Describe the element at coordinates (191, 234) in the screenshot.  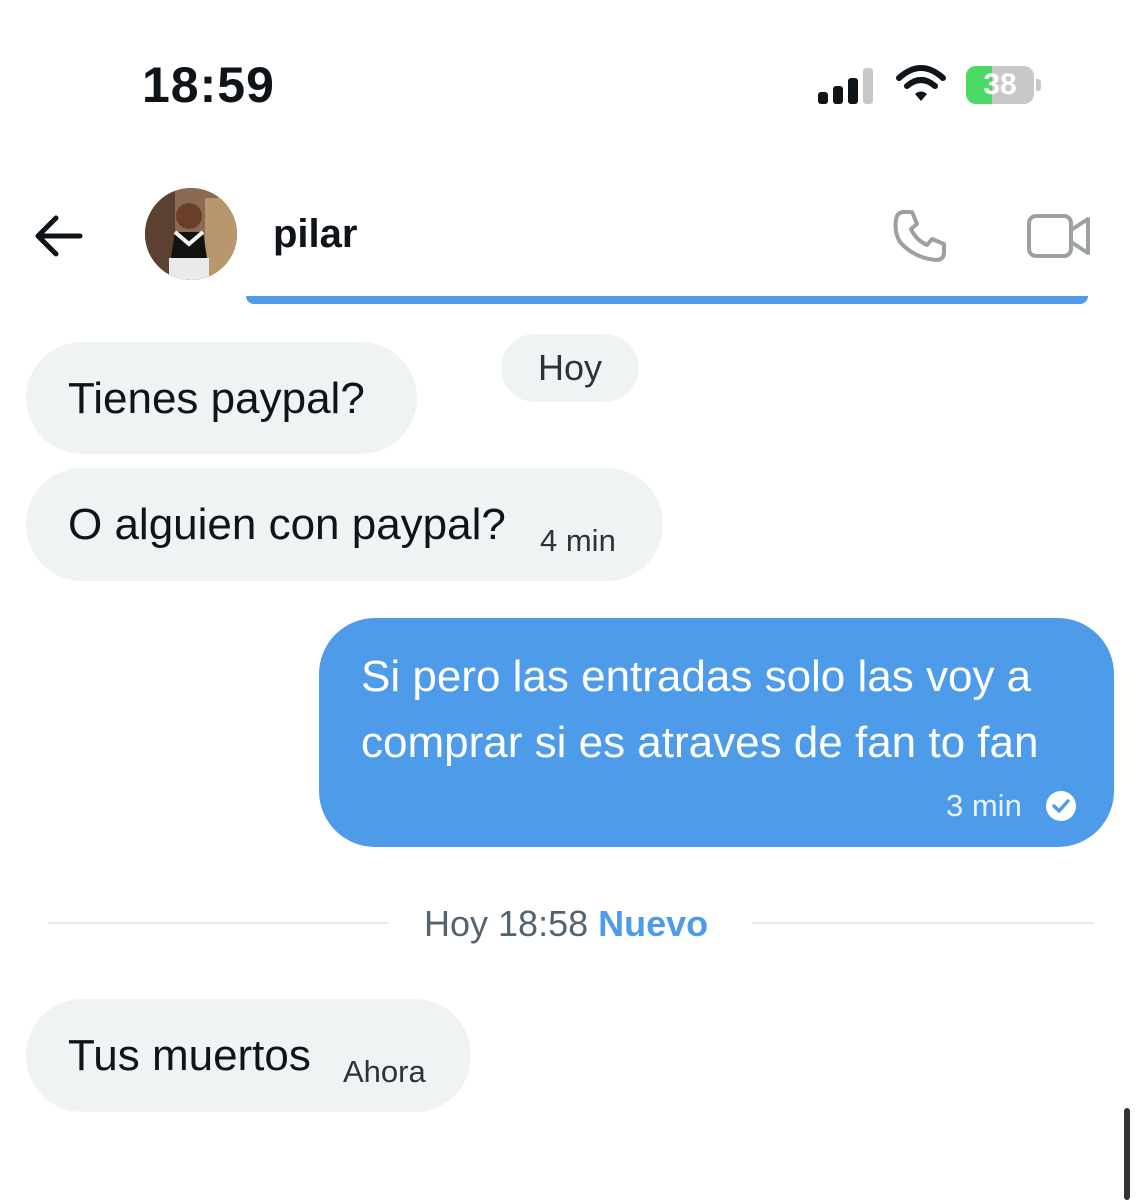
I see `avatar` at that location.